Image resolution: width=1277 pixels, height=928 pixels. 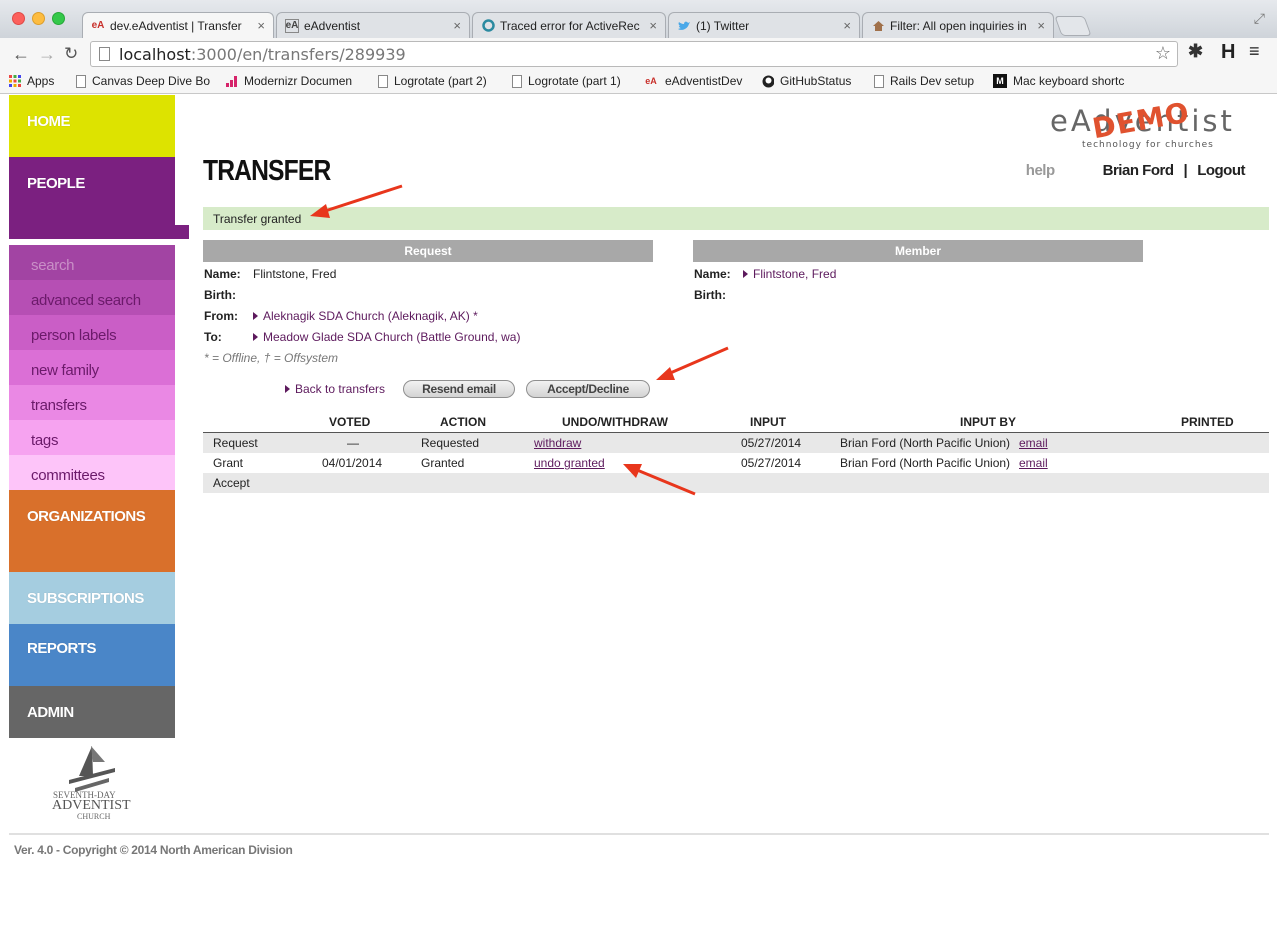 I want to click on input-date-cell: 05/27/2014, so click(x=771, y=443).